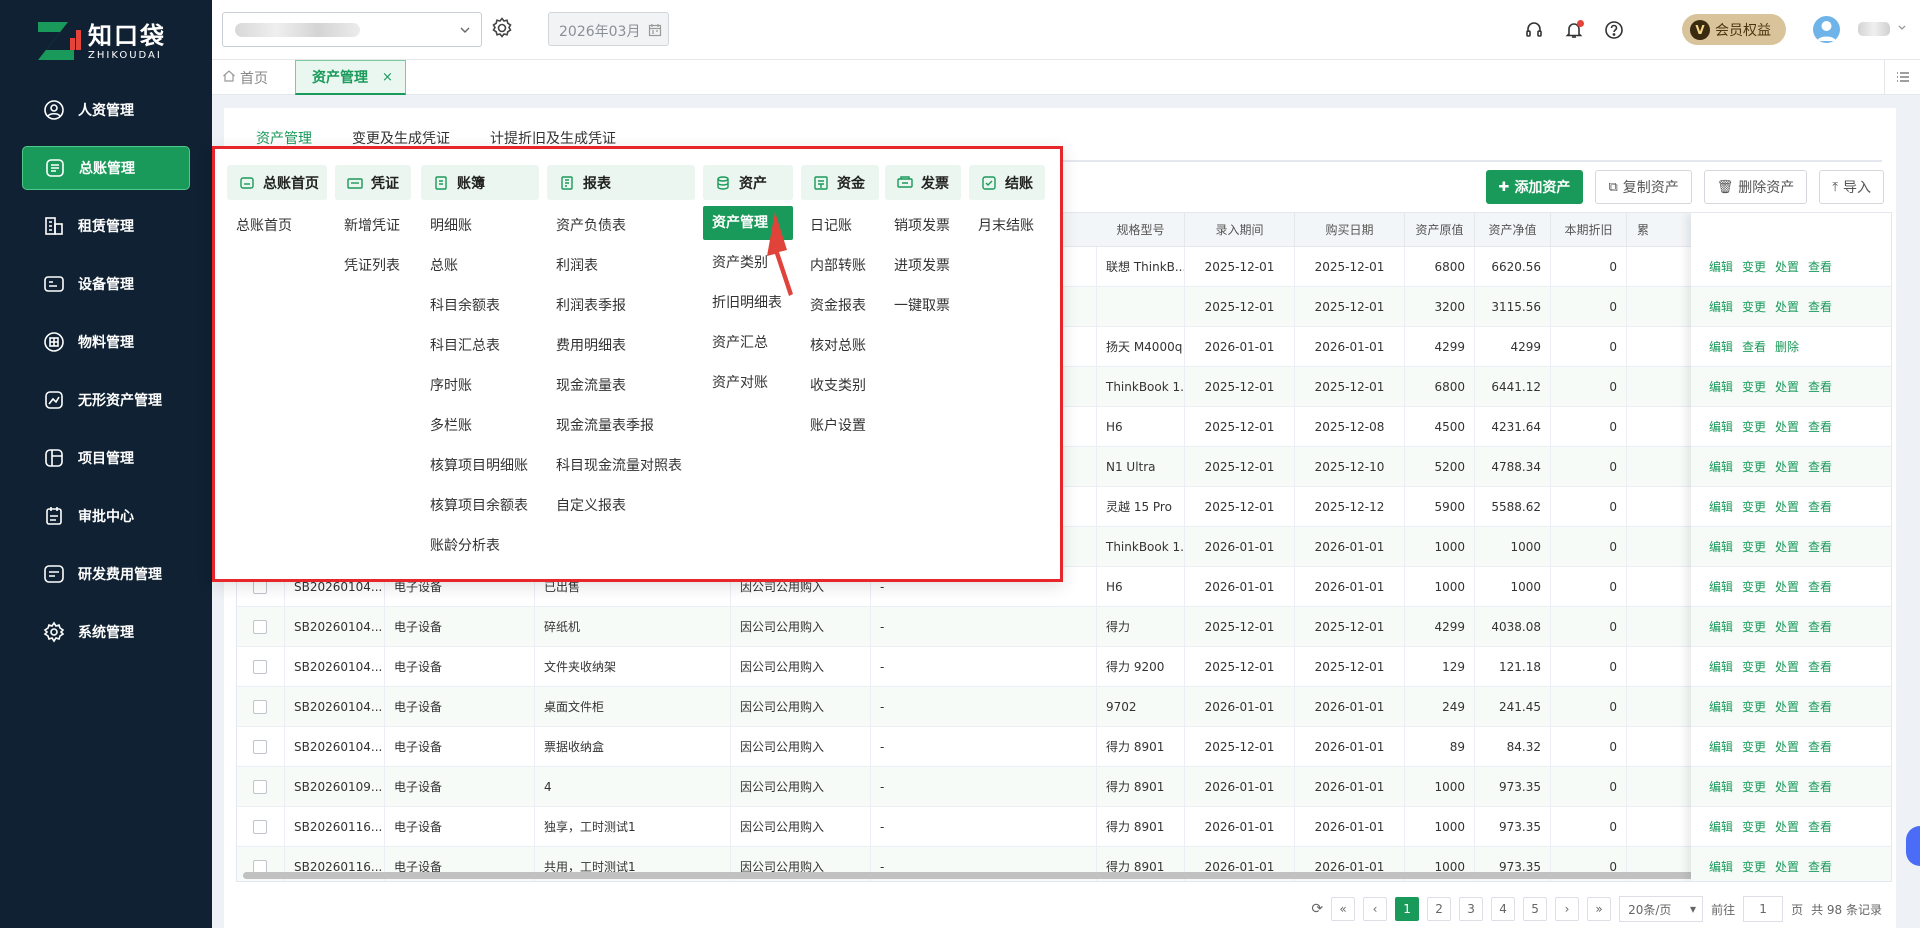 The image size is (1920, 928). What do you see at coordinates (480, 182) in the screenshot?
I see `menu-head-books: 账簿` at bounding box center [480, 182].